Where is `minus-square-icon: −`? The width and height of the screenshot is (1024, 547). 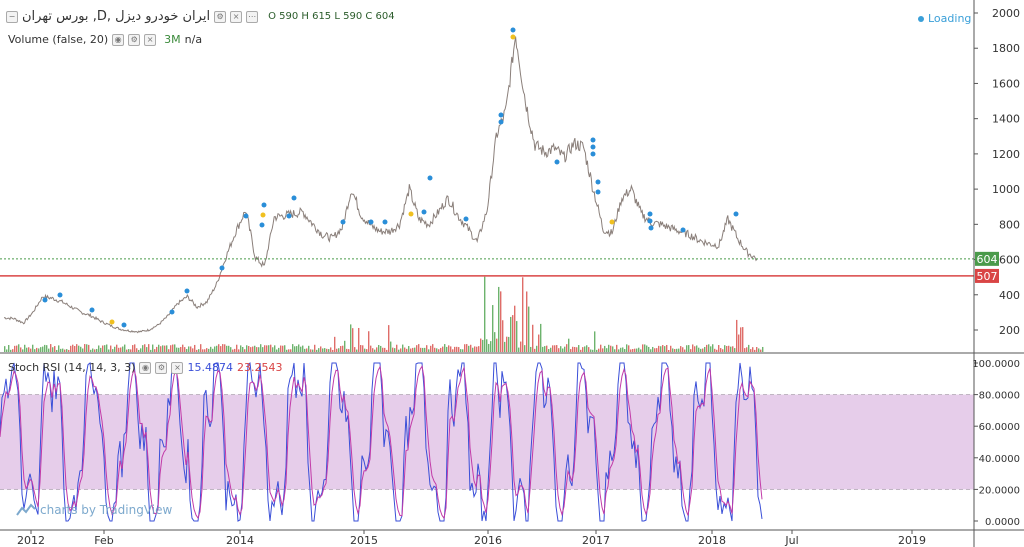
minus-square-icon: − is located at coordinates (12, 16).